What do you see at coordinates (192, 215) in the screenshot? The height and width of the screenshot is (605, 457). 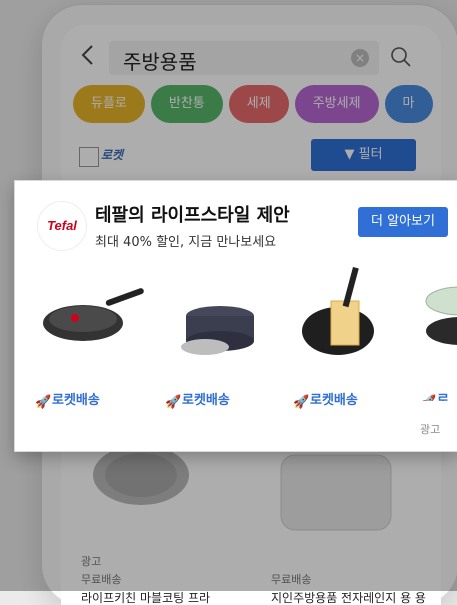 I see `ad-title: 테팔의 라이프스타일 제안` at bounding box center [192, 215].